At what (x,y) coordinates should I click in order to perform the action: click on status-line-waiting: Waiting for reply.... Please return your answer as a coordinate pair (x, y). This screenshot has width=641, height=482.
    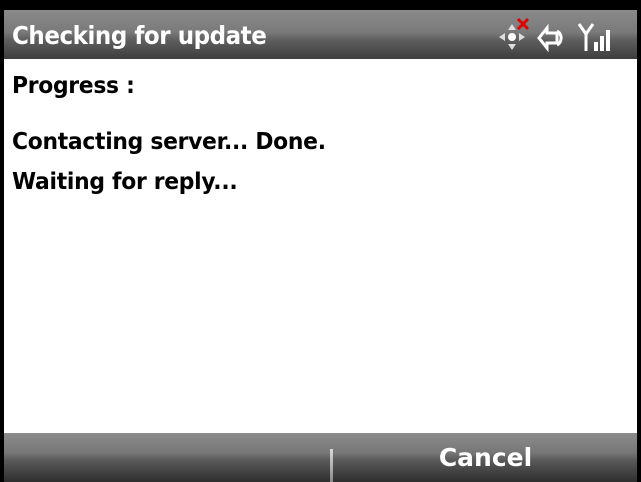
    Looking at the image, I should click on (125, 182).